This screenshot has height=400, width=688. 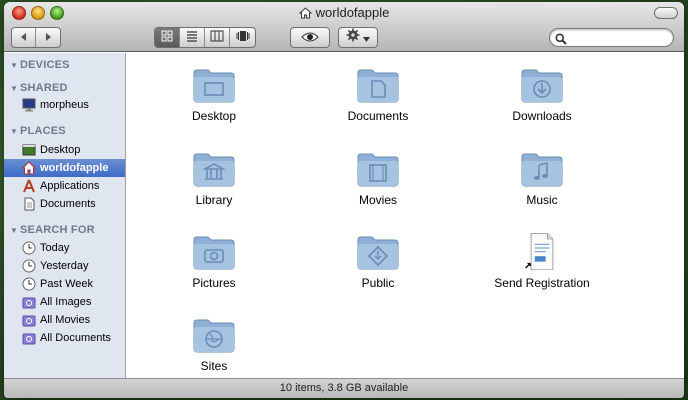 What do you see at coordinates (214, 253) in the screenshot?
I see `pictures-folder-icon` at bounding box center [214, 253].